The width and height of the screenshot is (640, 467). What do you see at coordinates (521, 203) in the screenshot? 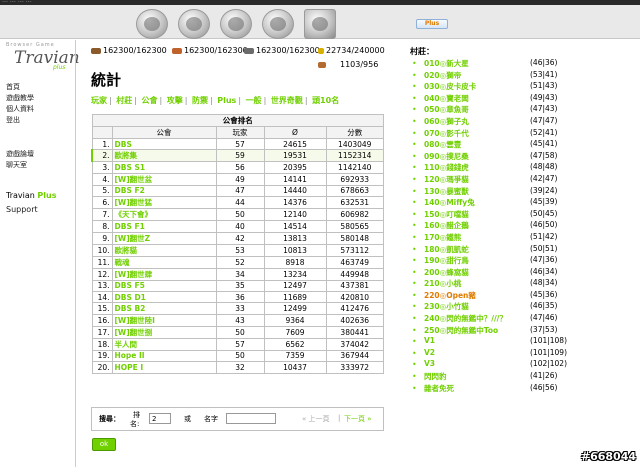
I see `village-item: • 140◎Miffy兔 (45|39)` at bounding box center [521, 203].